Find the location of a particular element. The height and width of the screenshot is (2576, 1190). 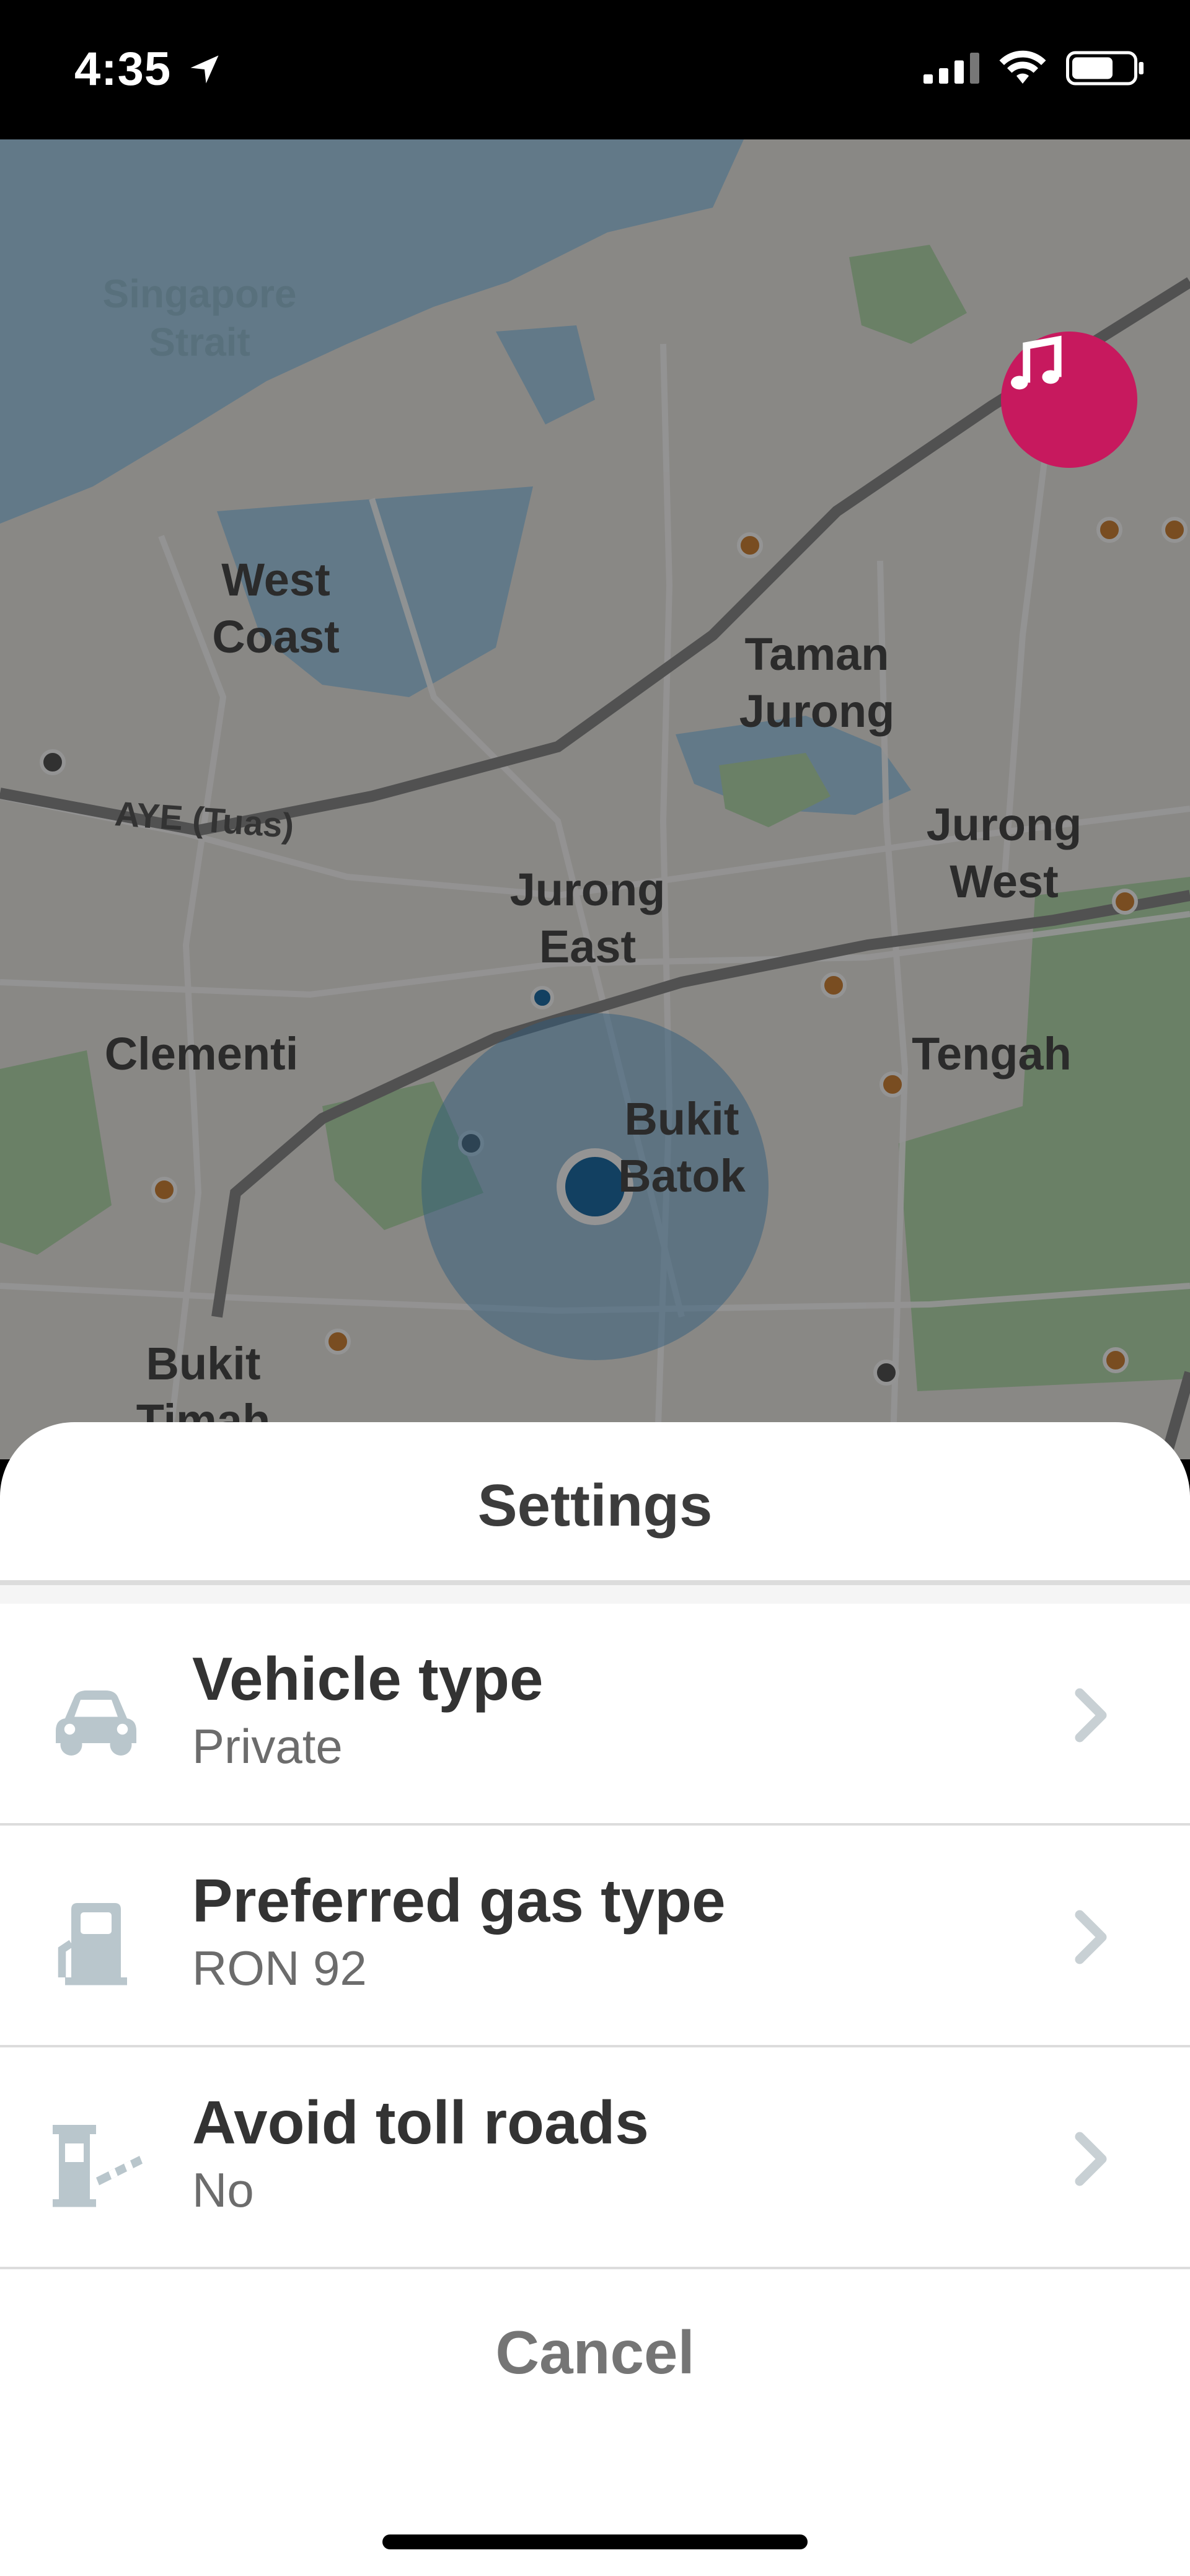

location-arrow-icon is located at coordinates (204, 70).